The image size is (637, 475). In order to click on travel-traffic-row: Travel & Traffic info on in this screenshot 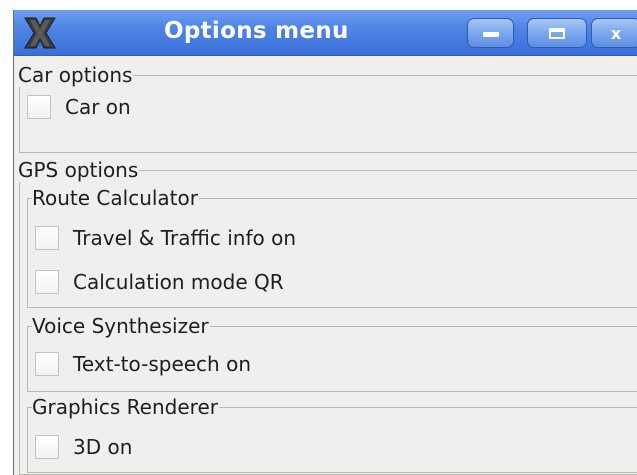, I will do `click(165, 238)`.